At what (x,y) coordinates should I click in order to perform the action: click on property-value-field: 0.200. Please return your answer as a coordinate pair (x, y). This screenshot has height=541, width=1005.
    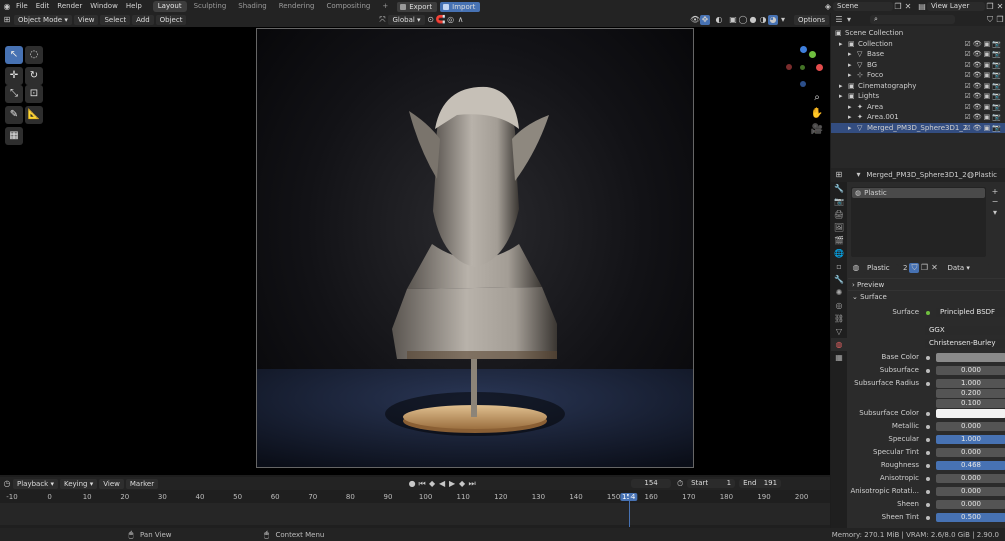
    Looking at the image, I should click on (970, 393).